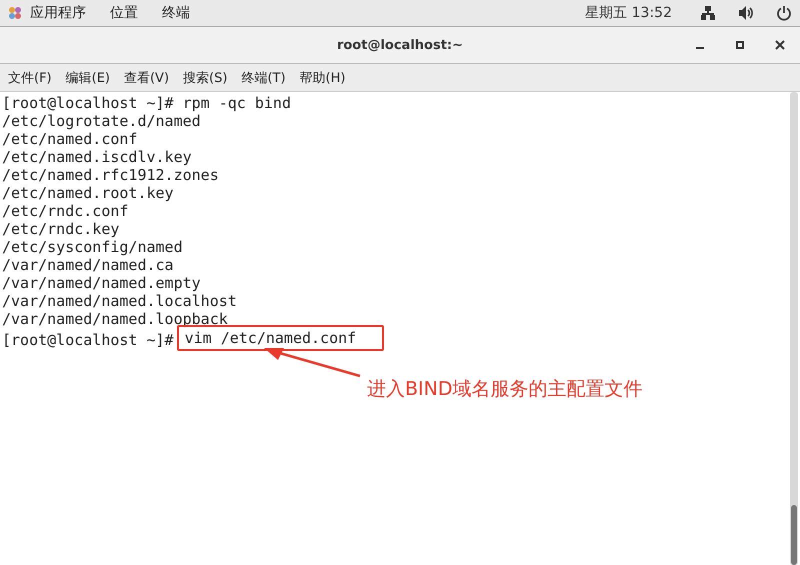 This screenshot has width=800, height=565. What do you see at coordinates (740, 45) in the screenshot?
I see `maximize-icon` at bounding box center [740, 45].